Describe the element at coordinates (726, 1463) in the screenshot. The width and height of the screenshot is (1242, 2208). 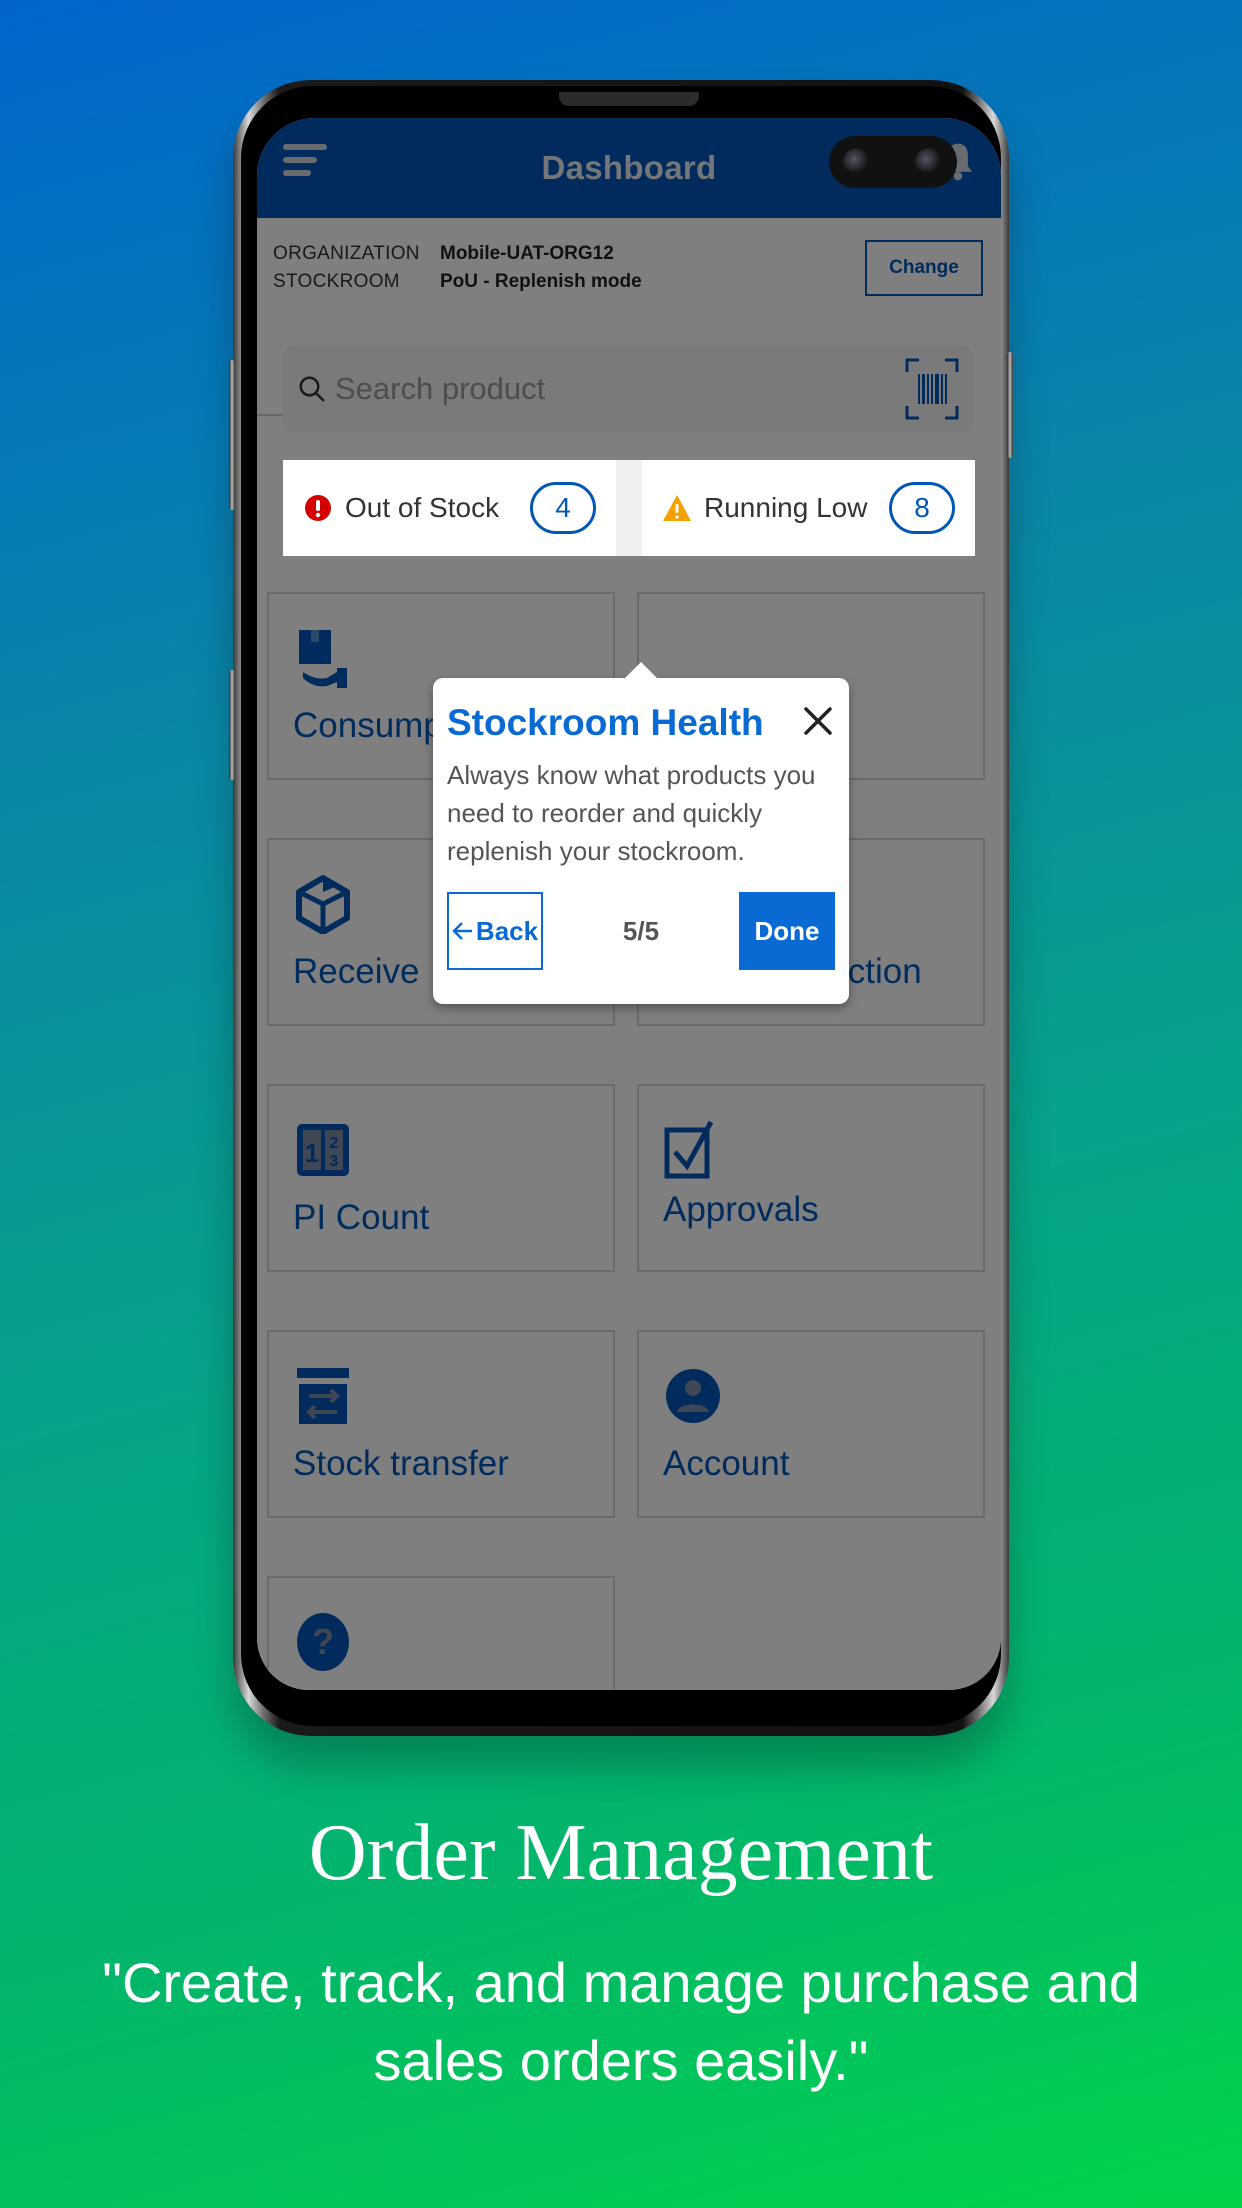
I see `tile-label: Account` at that location.